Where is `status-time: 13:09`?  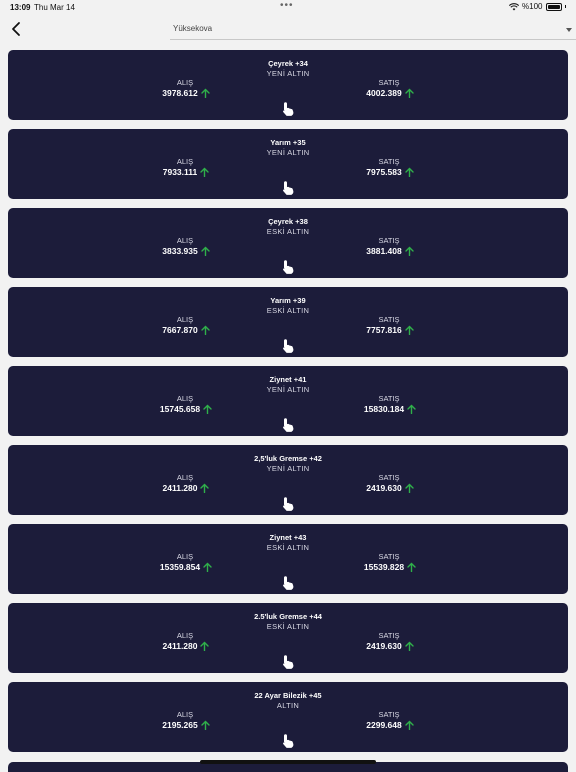
status-time: 13:09 is located at coordinates (20, 7).